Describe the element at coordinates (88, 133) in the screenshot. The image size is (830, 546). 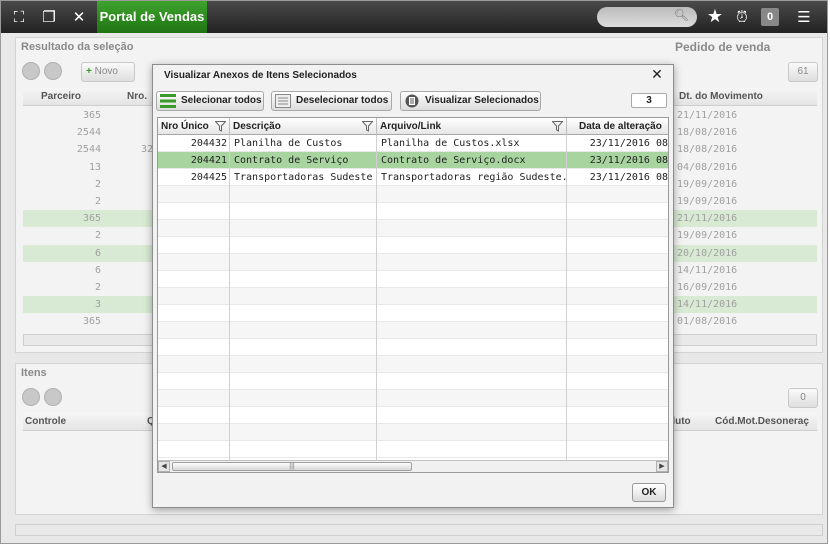
I see `cell-parceiro: 2544` at that location.